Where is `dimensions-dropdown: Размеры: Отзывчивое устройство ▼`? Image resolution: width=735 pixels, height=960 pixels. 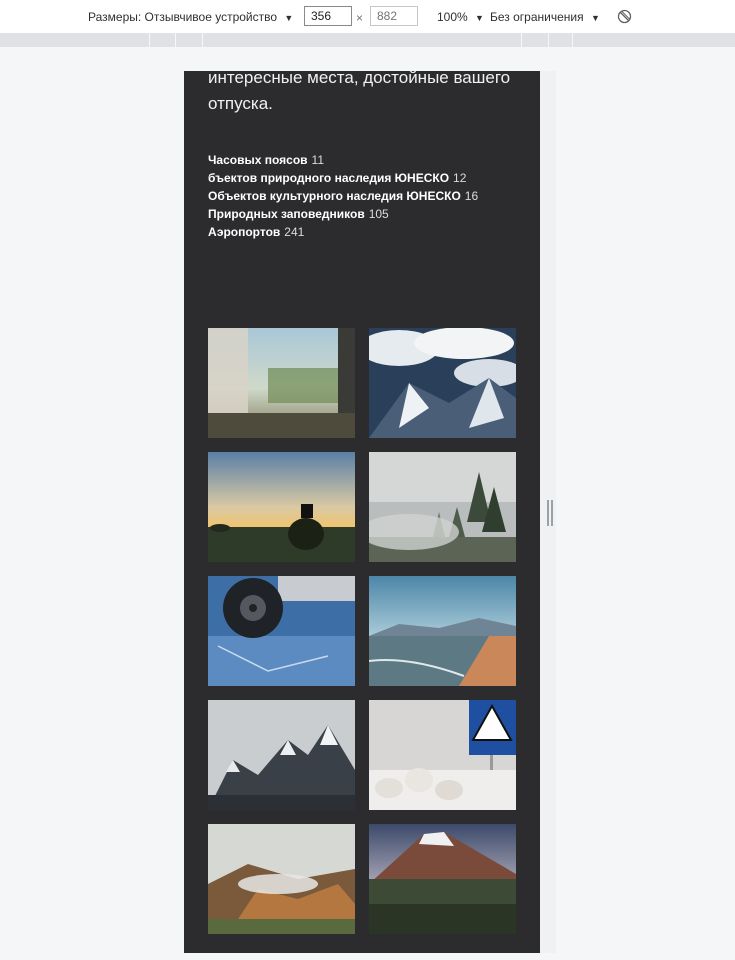
dimensions-dropdown: Размеры: Отзывчивое устройство ▼ is located at coordinates (190, 17).